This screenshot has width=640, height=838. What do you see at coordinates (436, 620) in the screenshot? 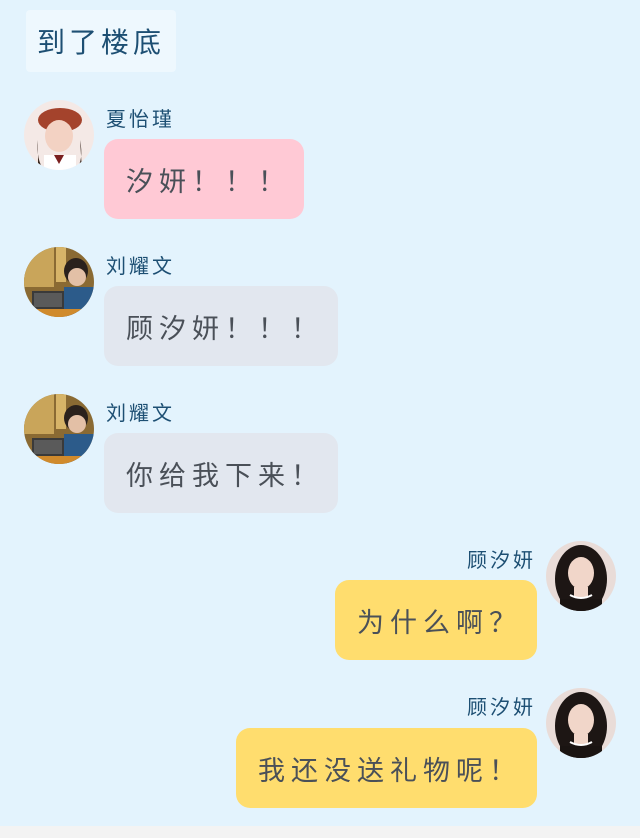
I see `message-bubble: 为什么啊？` at bounding box center [436, 620].